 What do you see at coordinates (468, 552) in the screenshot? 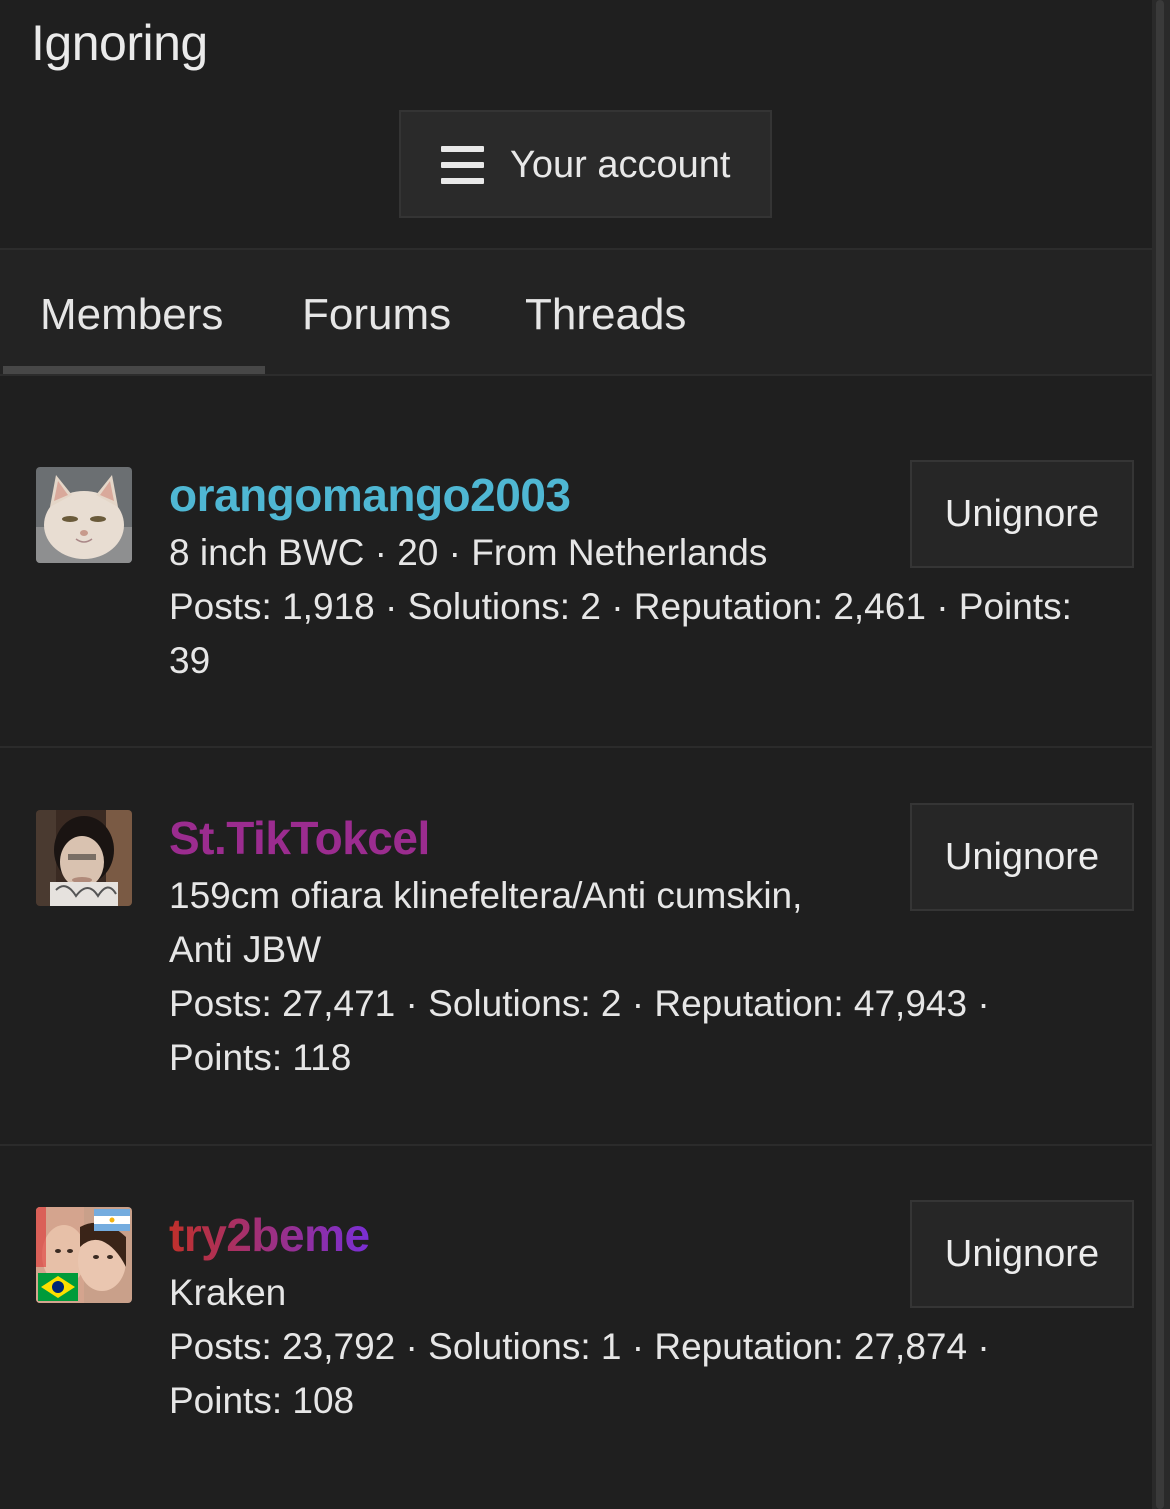
I see `member-tagline: 8 inch BWC · 20 · From Netherlands` at bounding box center [468, 552].